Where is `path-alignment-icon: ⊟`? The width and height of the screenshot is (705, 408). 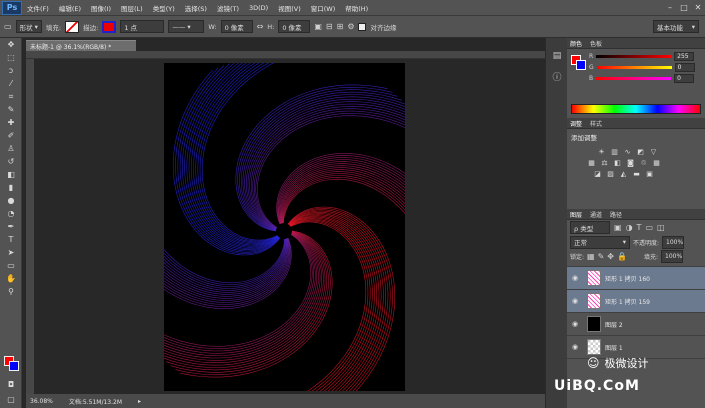
path-alignment-icon: ⊟ is located at coordinates (329, 26).